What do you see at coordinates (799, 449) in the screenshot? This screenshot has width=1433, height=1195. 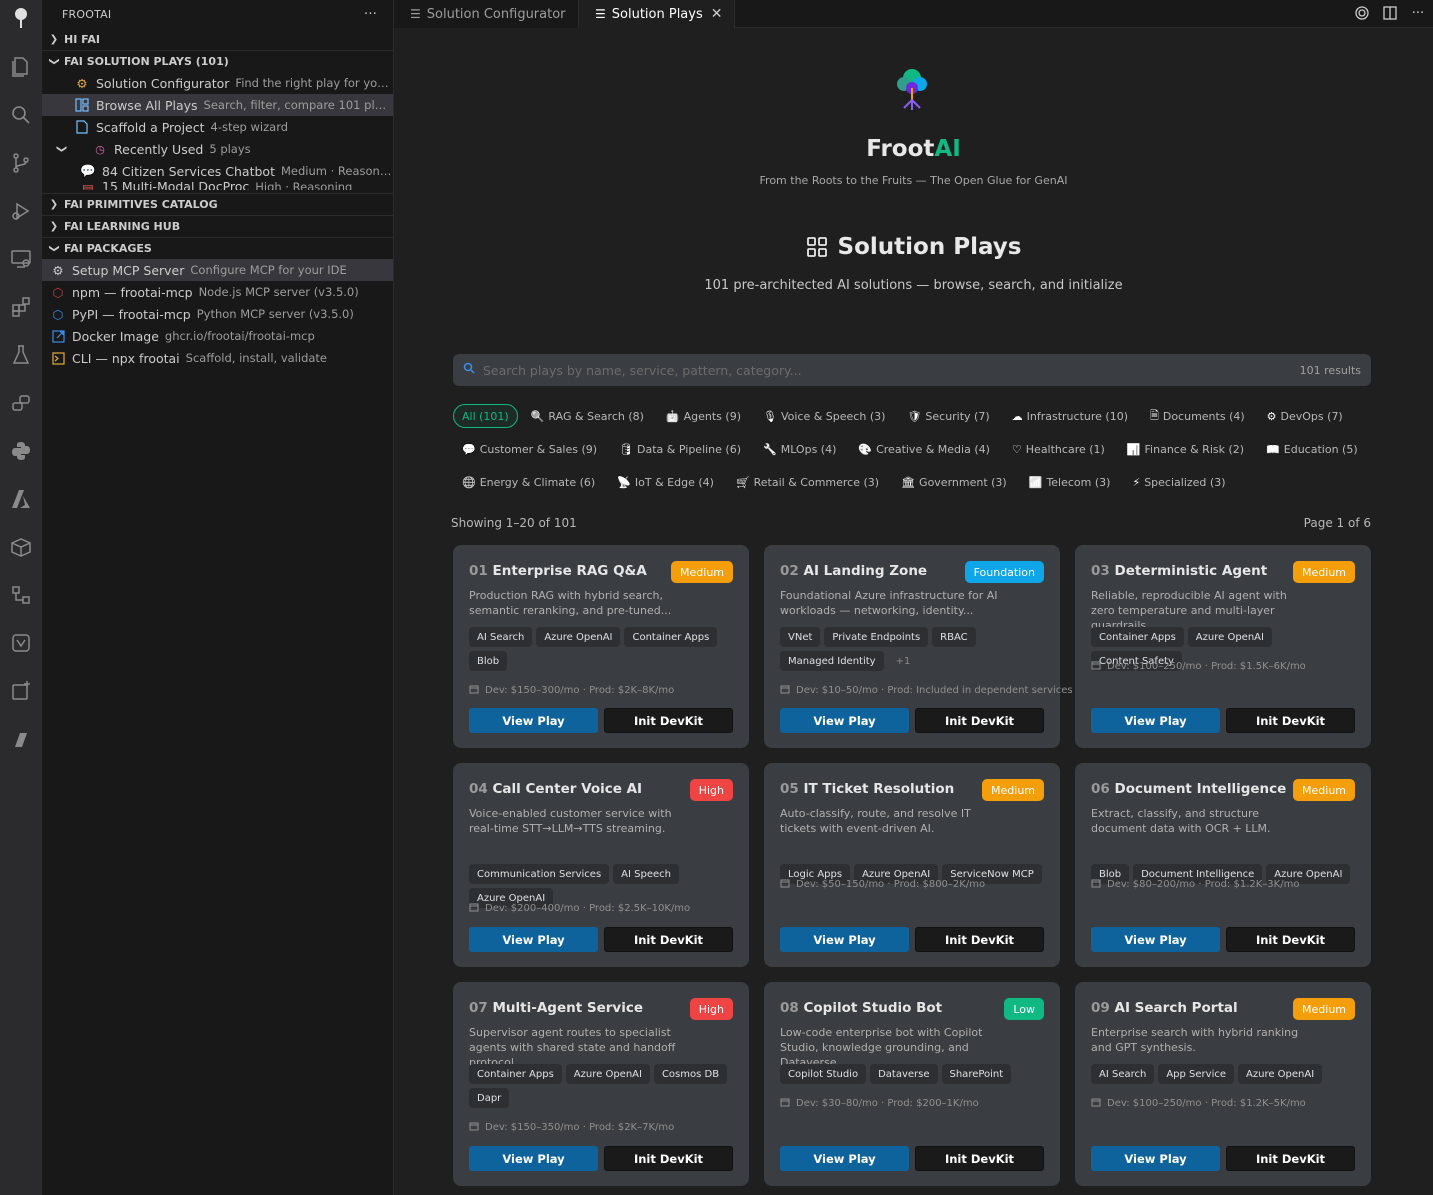 I see `filter-chip: 🔧 MLOps (4)` at bounding box center [799, 449].